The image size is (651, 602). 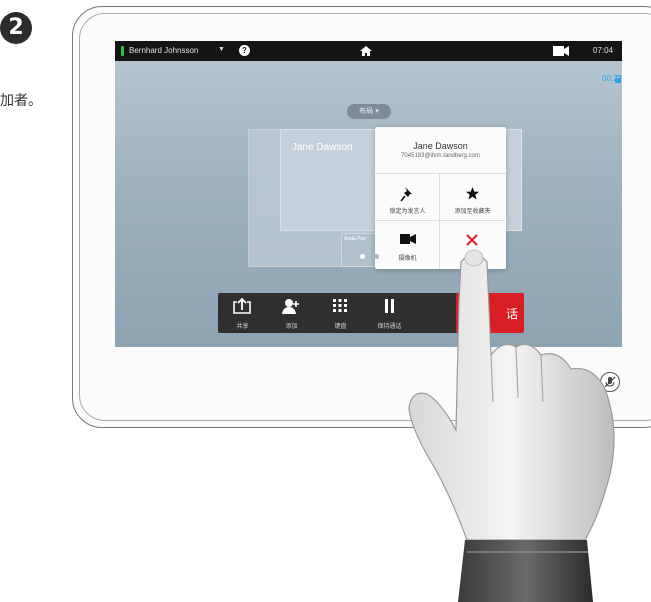 What do you see at coordinates (355, 239) in the screenshot?
I see `selfview-name: Anda Pos` at bounding box center [355, 239].